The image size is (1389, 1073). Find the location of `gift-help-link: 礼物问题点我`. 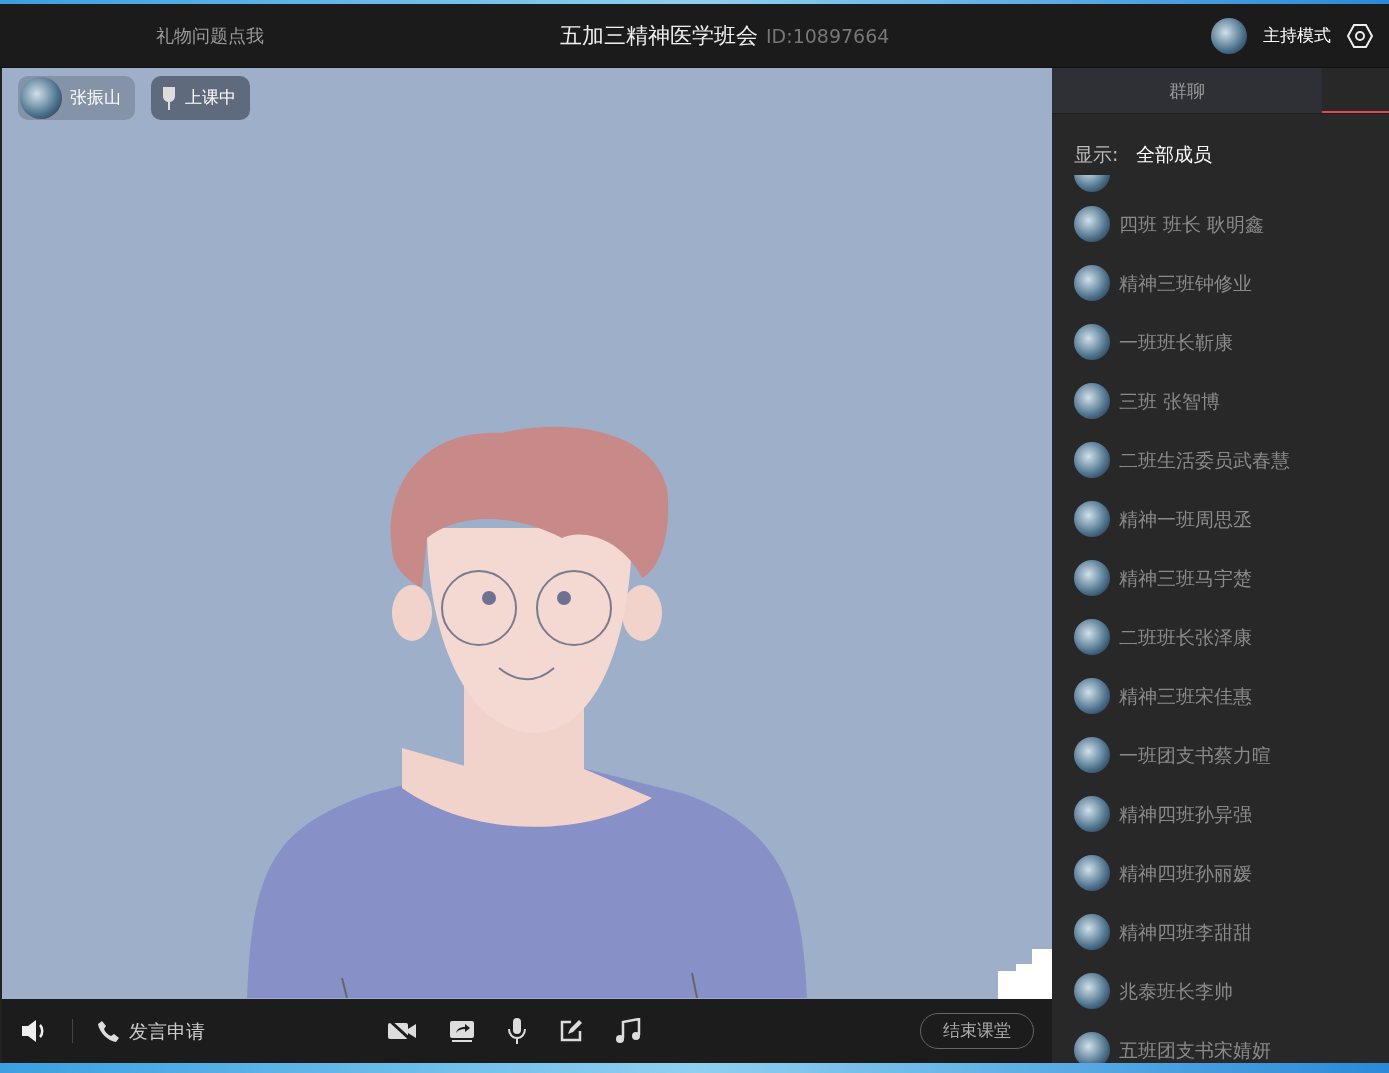

gift-help-link: 礼物问题点我 is located at coordinates (210, 35).